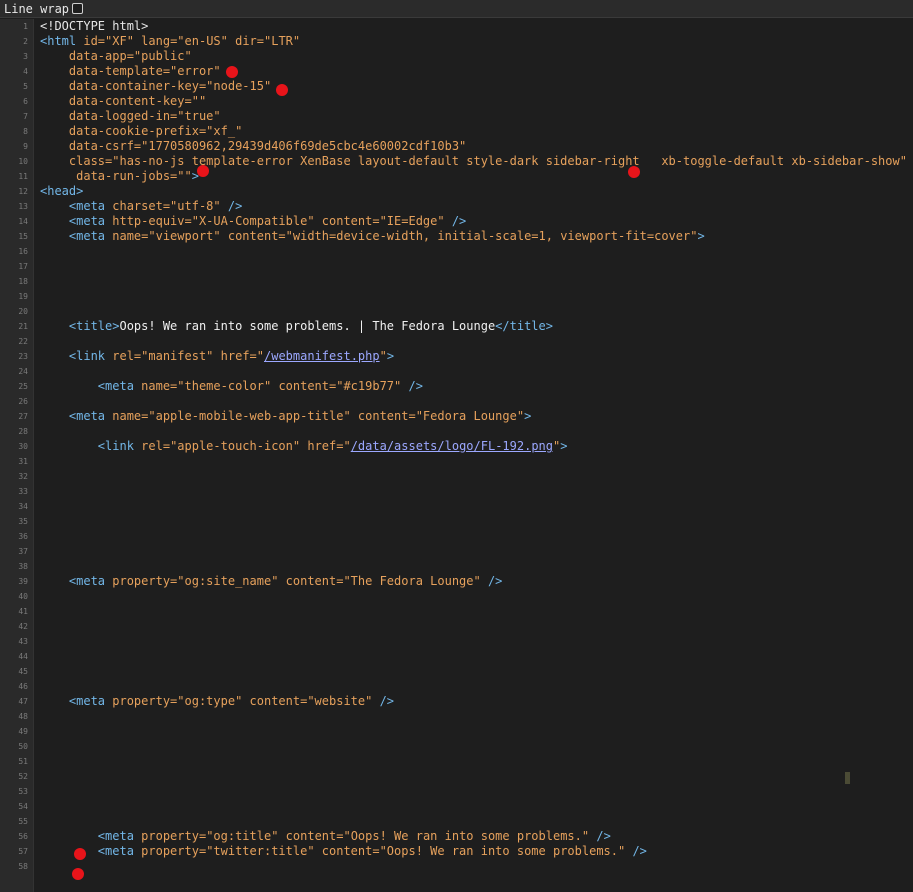 The height and width of the screenshot is (892, 913). What do you see at coordinates (456, 611) in the screenshot?
I see `code-line: 41` at bounding box center [456, 611].